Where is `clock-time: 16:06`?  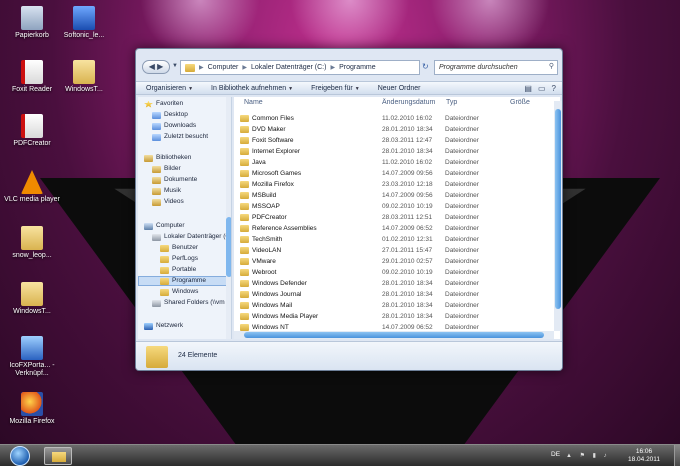 clock-time: 16:06 is located at coordinates (644, 451).